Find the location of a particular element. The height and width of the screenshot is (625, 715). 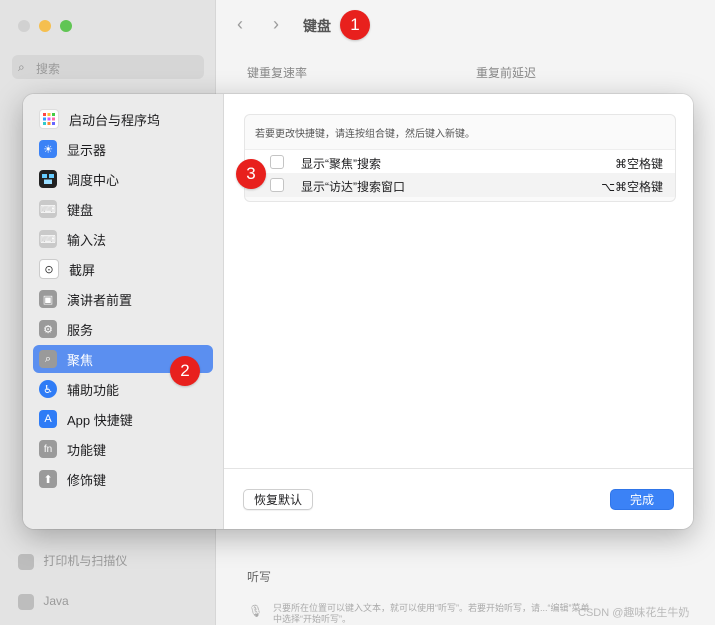

dictation-label: 听写 is located at coordinates (259, 577).